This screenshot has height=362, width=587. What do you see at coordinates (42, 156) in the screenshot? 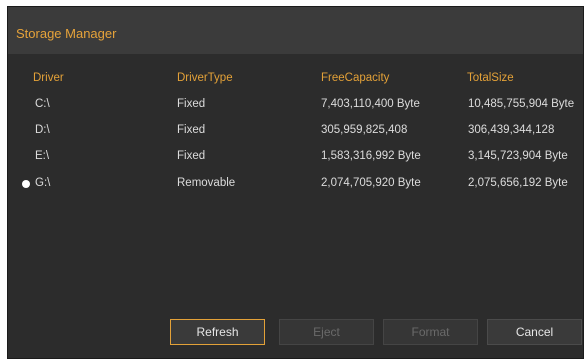
I see `drive-letter: E:\` at bounding box center [42, 156].